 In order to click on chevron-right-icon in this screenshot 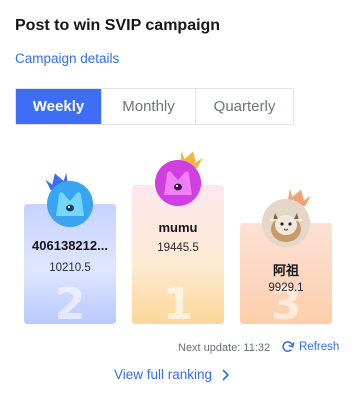, I will do `click(225, 374)`.